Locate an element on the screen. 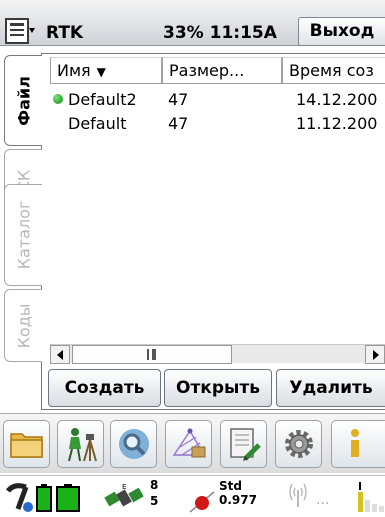 This screenshot has height=517, width=385. gear-icon is located at coordinates (299, 444).